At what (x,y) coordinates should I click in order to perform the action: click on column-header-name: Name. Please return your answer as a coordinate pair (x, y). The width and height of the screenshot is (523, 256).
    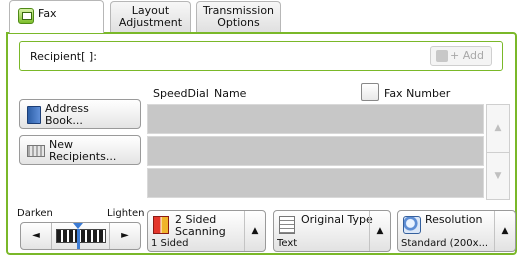
    Looking at the image, I should click on (230, 93).